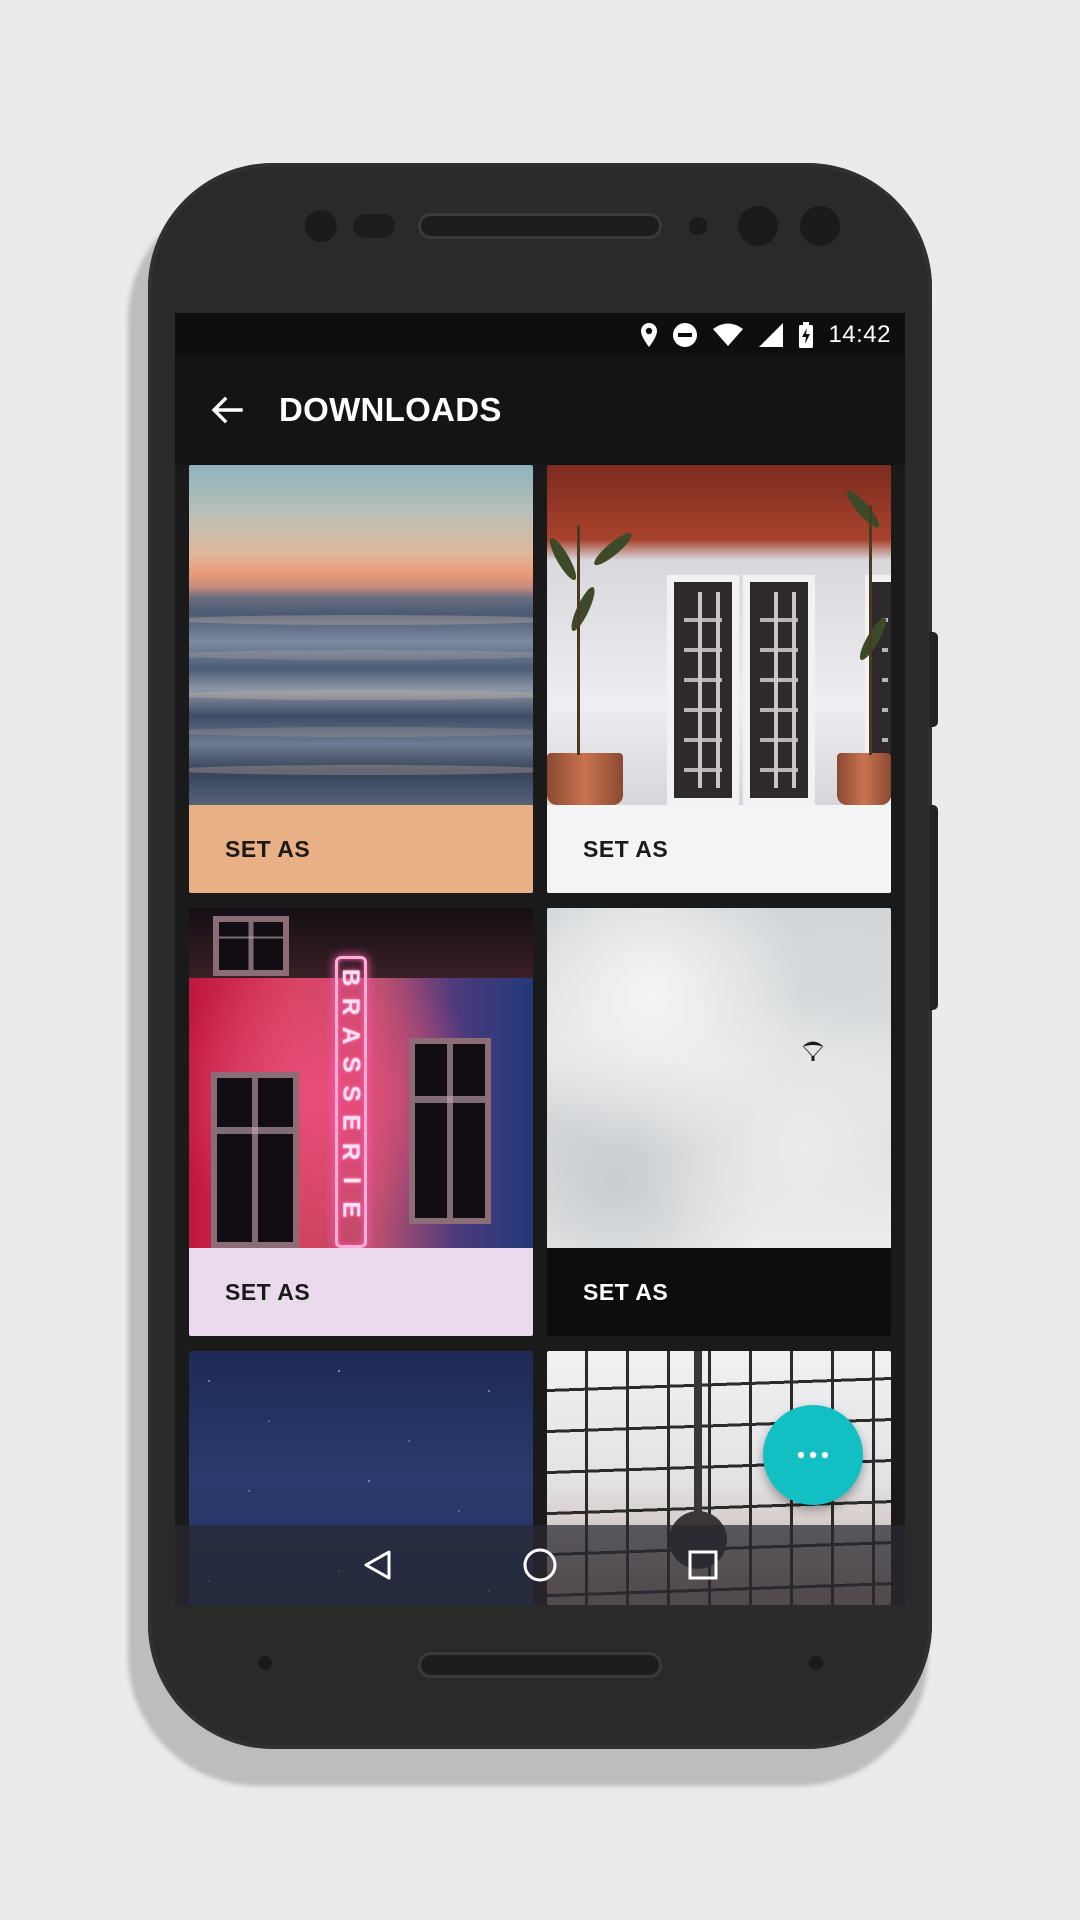 This screenshot has height=1920, width=1080. Describe the element at coordinates (351, 977) in the screenshot. I see `neon-letter: B` at that location.